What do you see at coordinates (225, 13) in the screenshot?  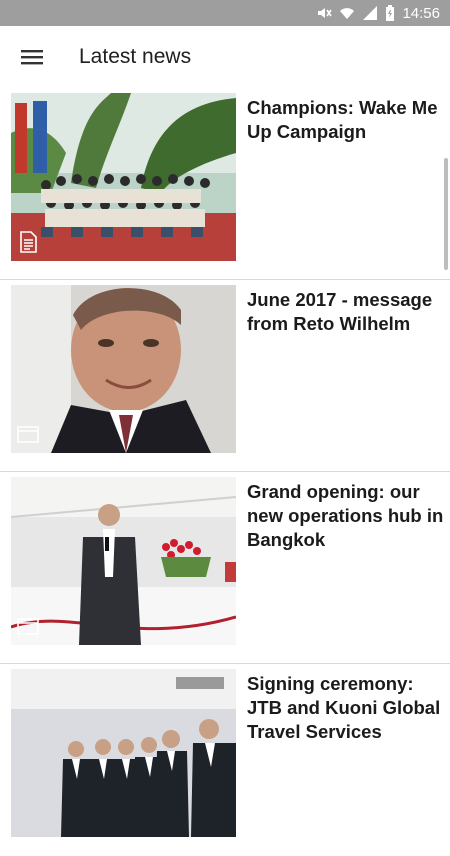 I see `status-bar: 14:56` at bounding box center [225, 13].